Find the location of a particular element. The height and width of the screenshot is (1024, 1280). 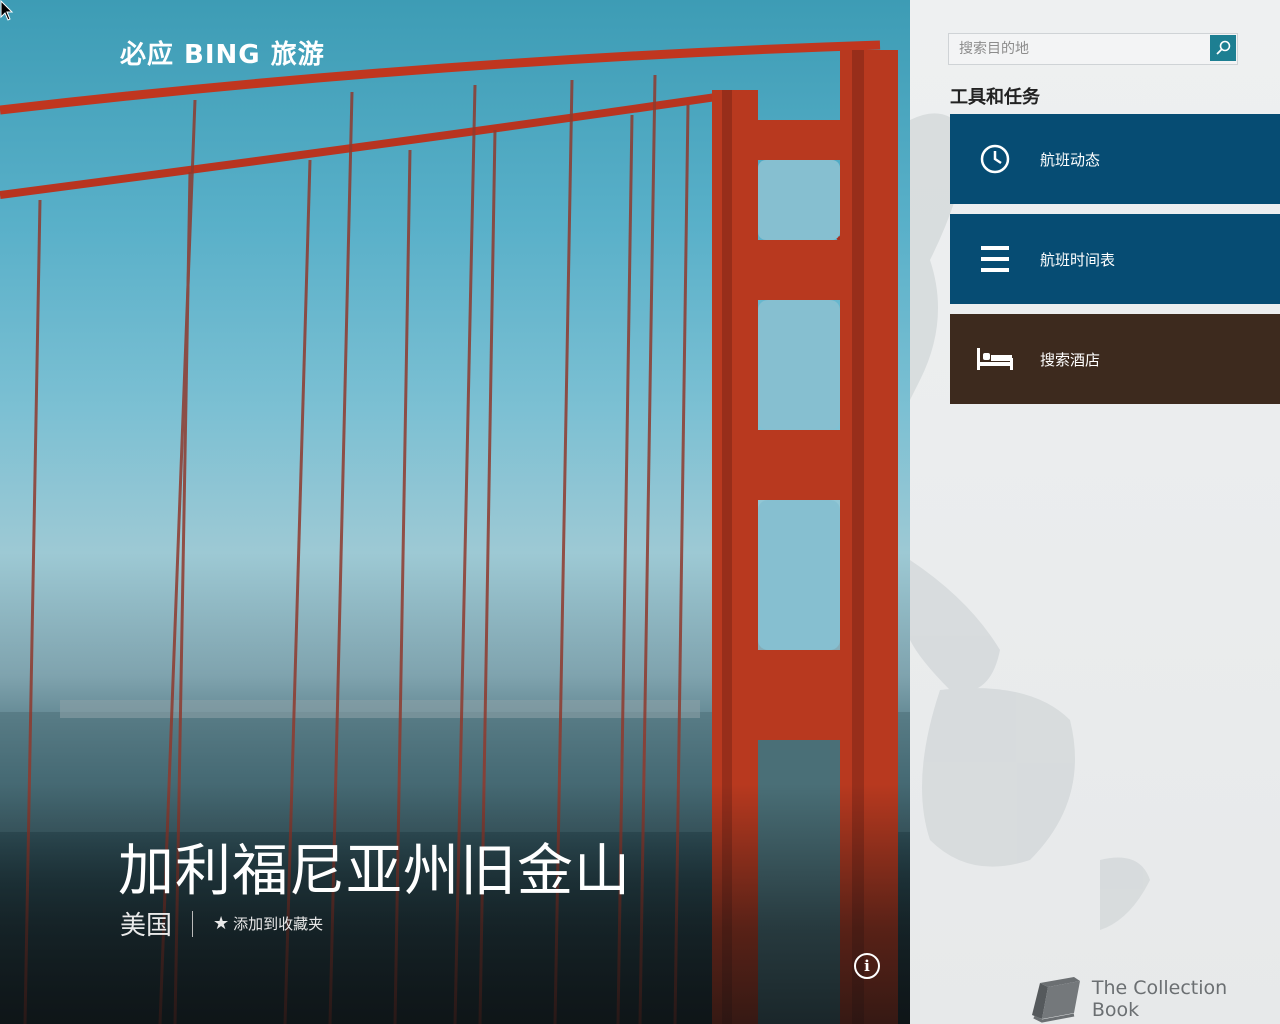

app-brand: 必应 BING 旅游 is located at coordinates (222, 52).